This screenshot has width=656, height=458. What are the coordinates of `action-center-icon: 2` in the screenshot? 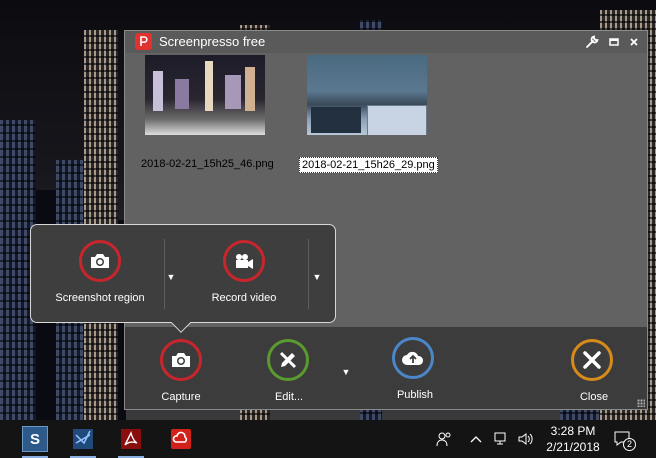 It's located at (625, 439).